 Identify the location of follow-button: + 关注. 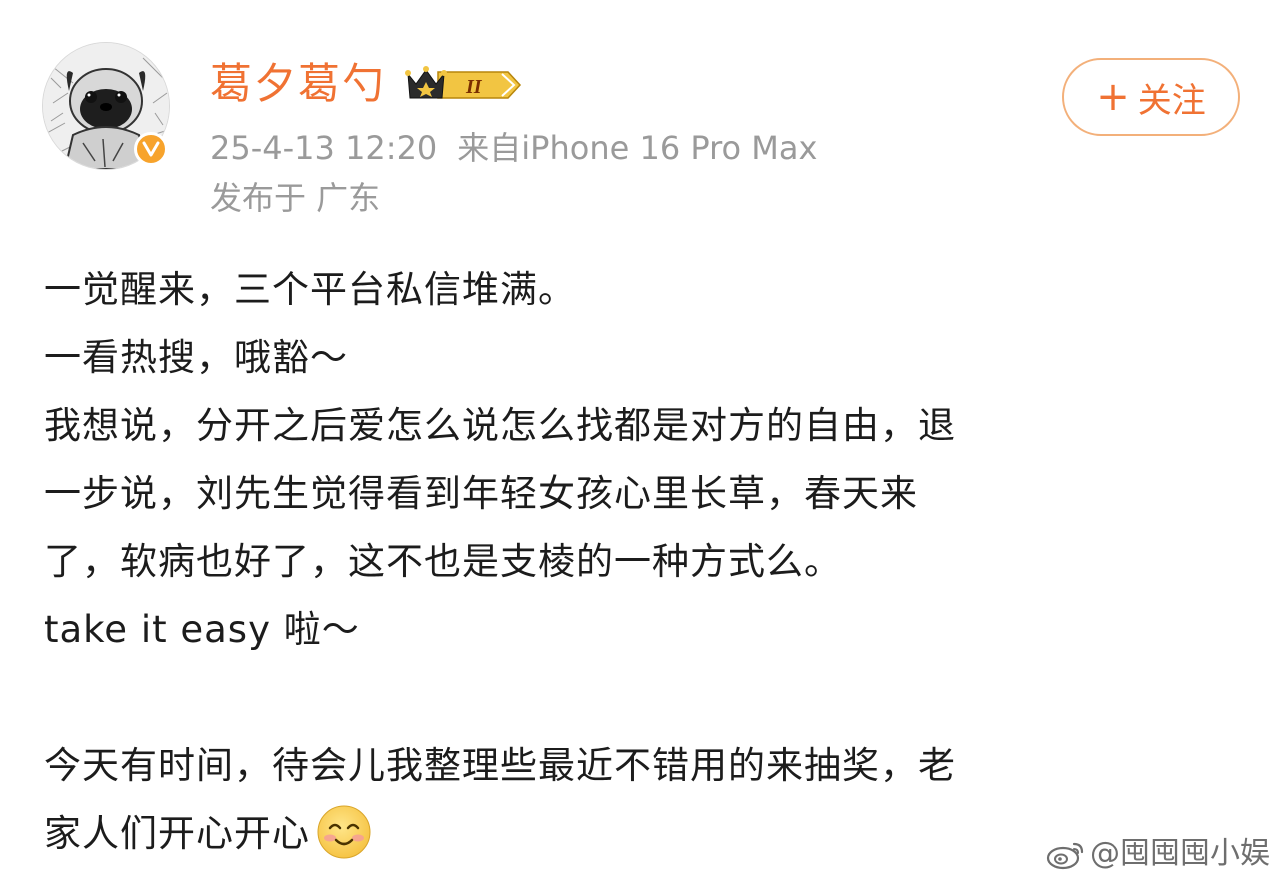
(1151, 97).